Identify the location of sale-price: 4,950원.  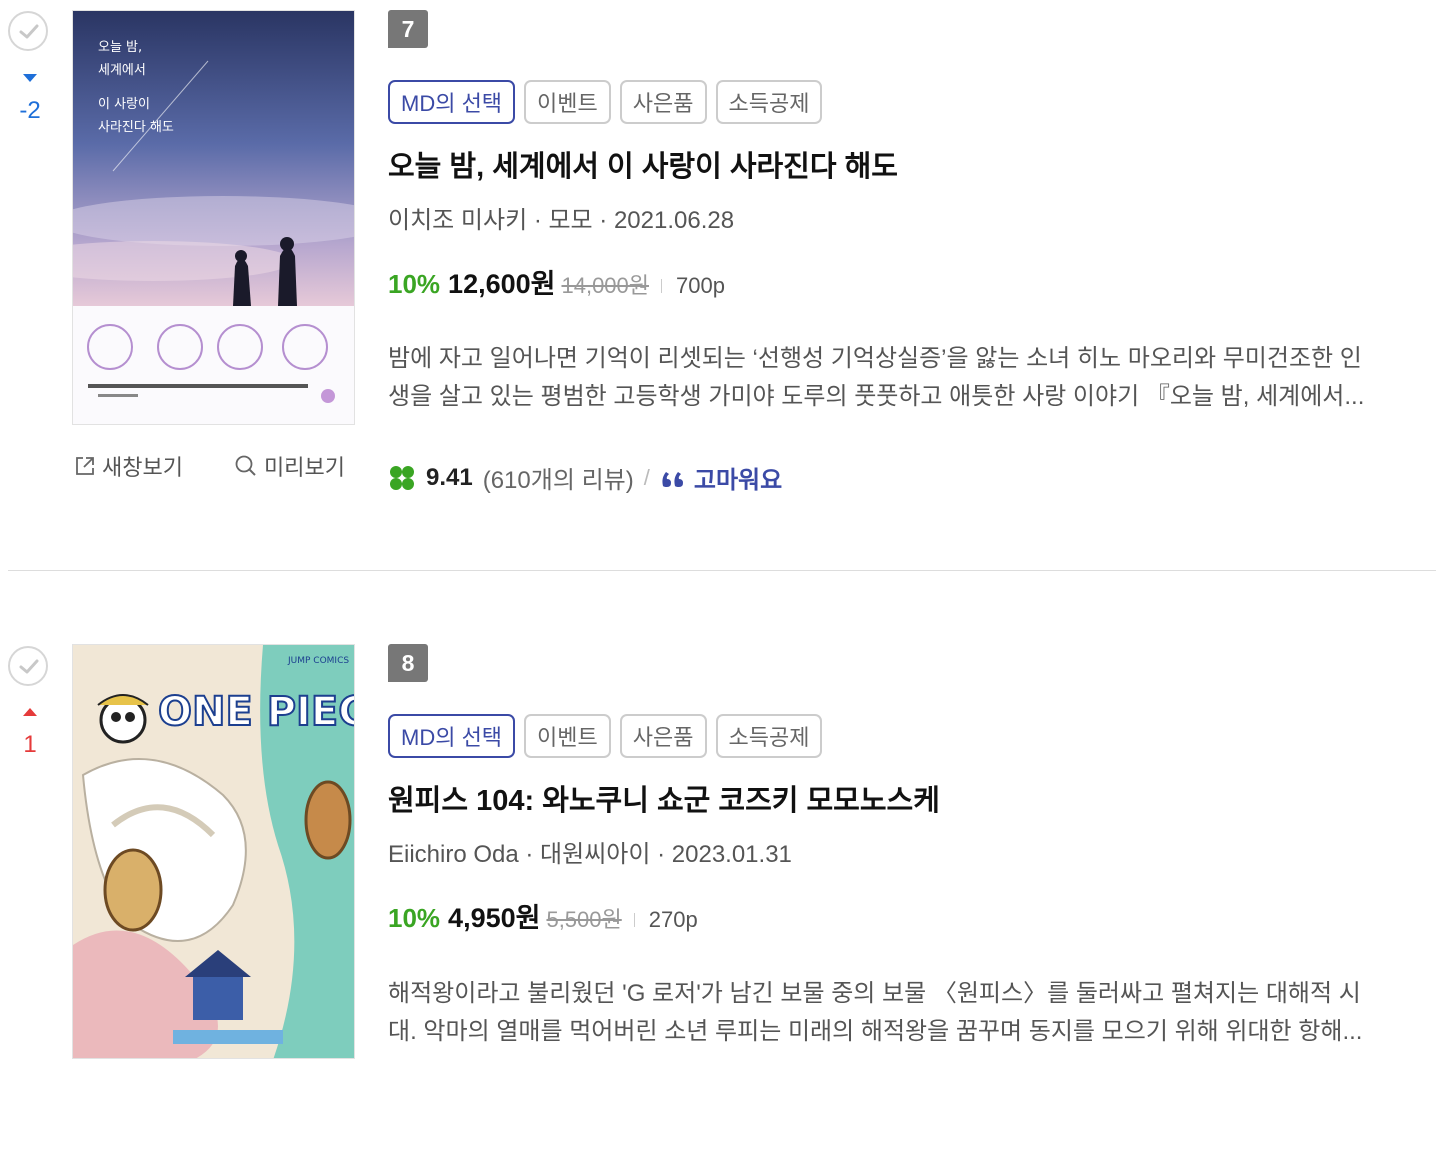
(494, 918).